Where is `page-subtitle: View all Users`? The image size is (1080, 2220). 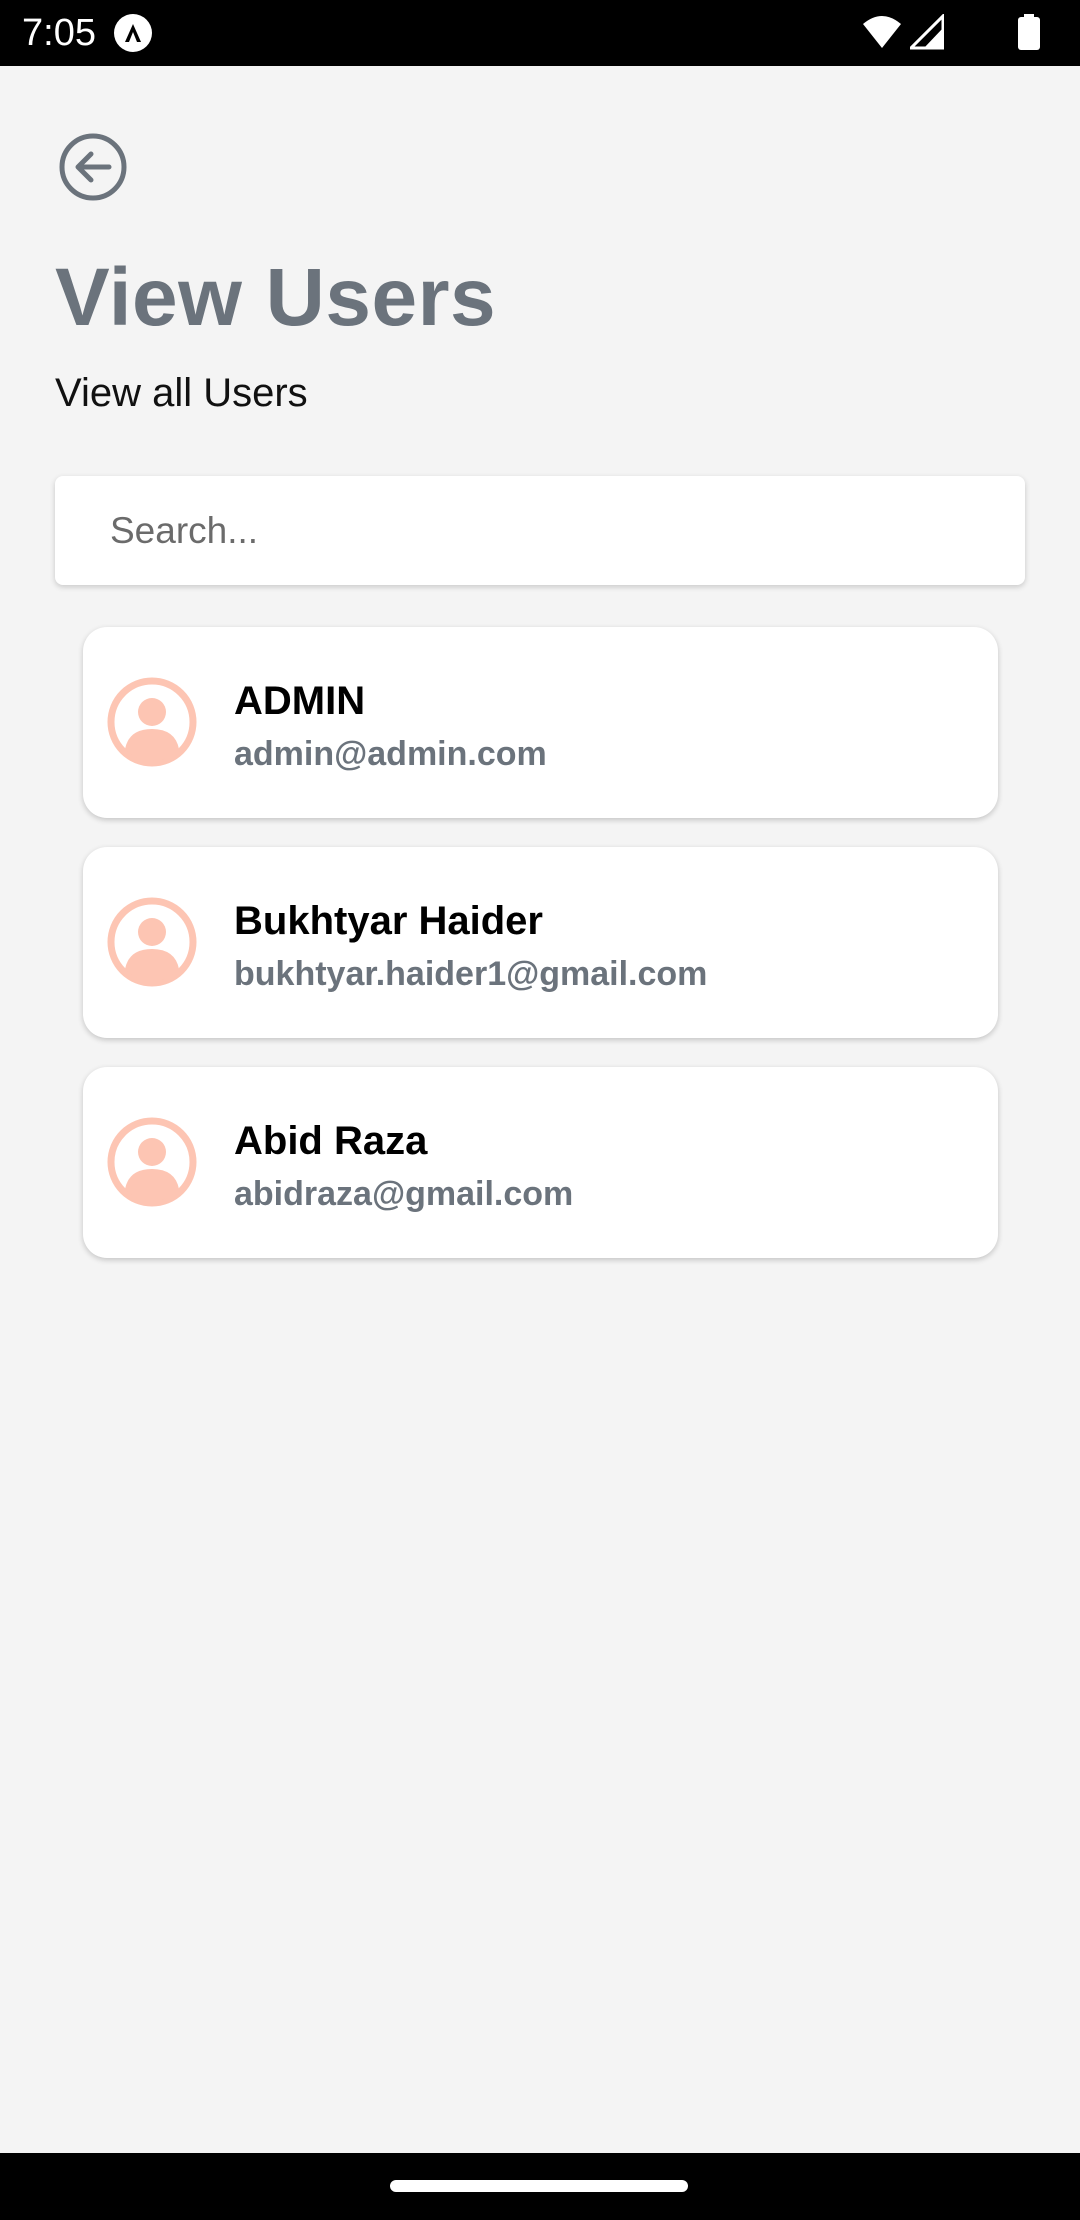 page-subtitle: View all Users is located at coordinates (181, 393).